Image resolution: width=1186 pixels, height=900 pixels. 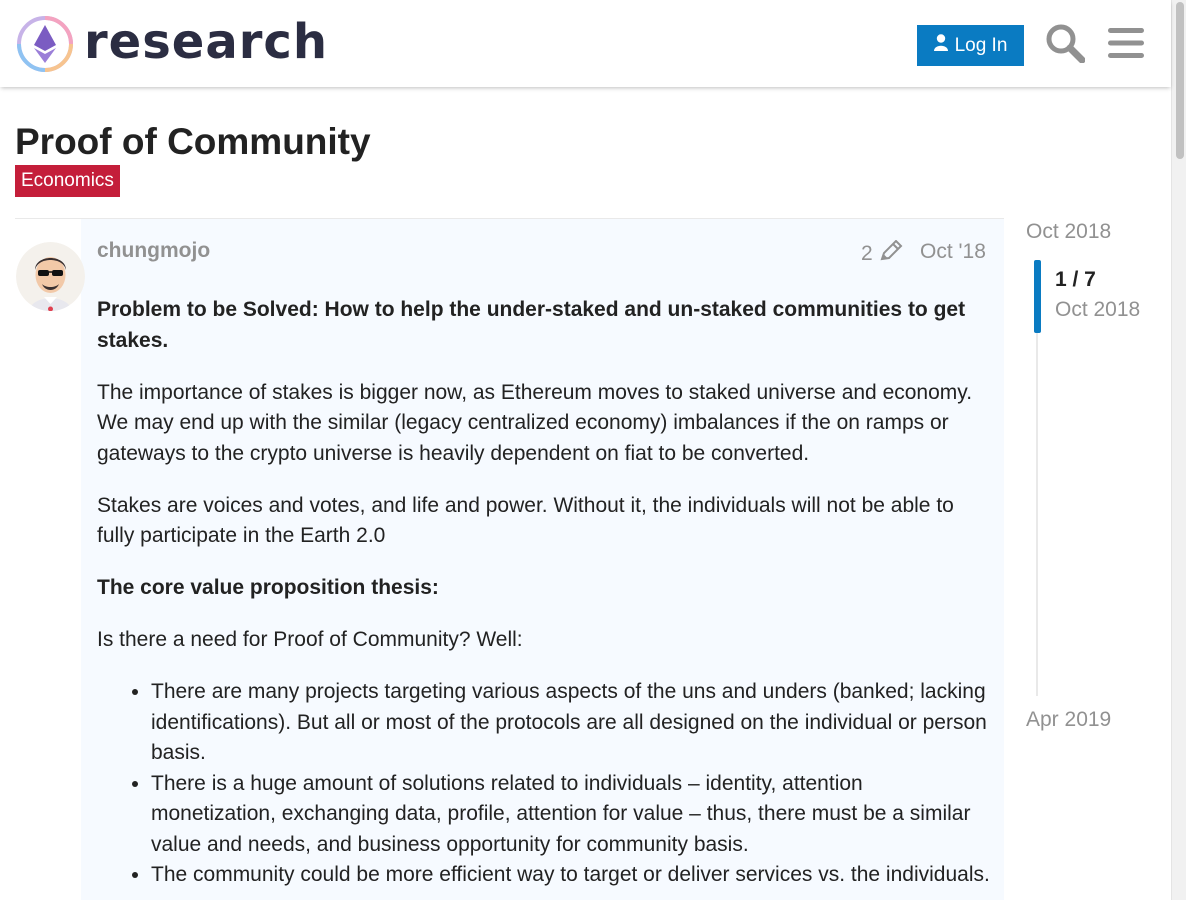 What do you see at coordinates (1037, 296) in the screenshot?
I see `timeline-handle` at bounding box center [1037, 296].